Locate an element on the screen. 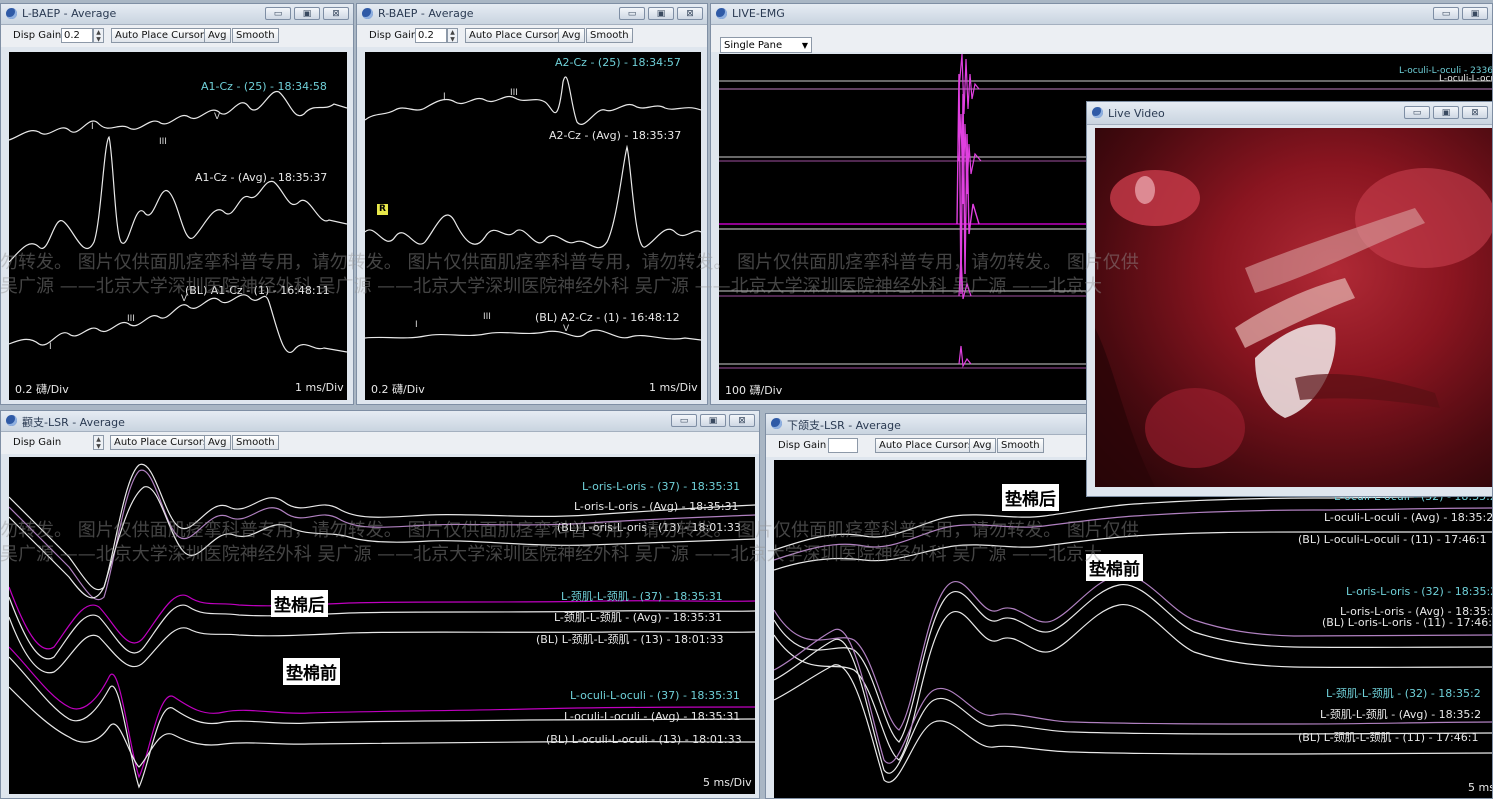  r-baep-titlebar: R-BAEP - Average ▭ ▣ ⊠ is located at coordinates (532, 14).